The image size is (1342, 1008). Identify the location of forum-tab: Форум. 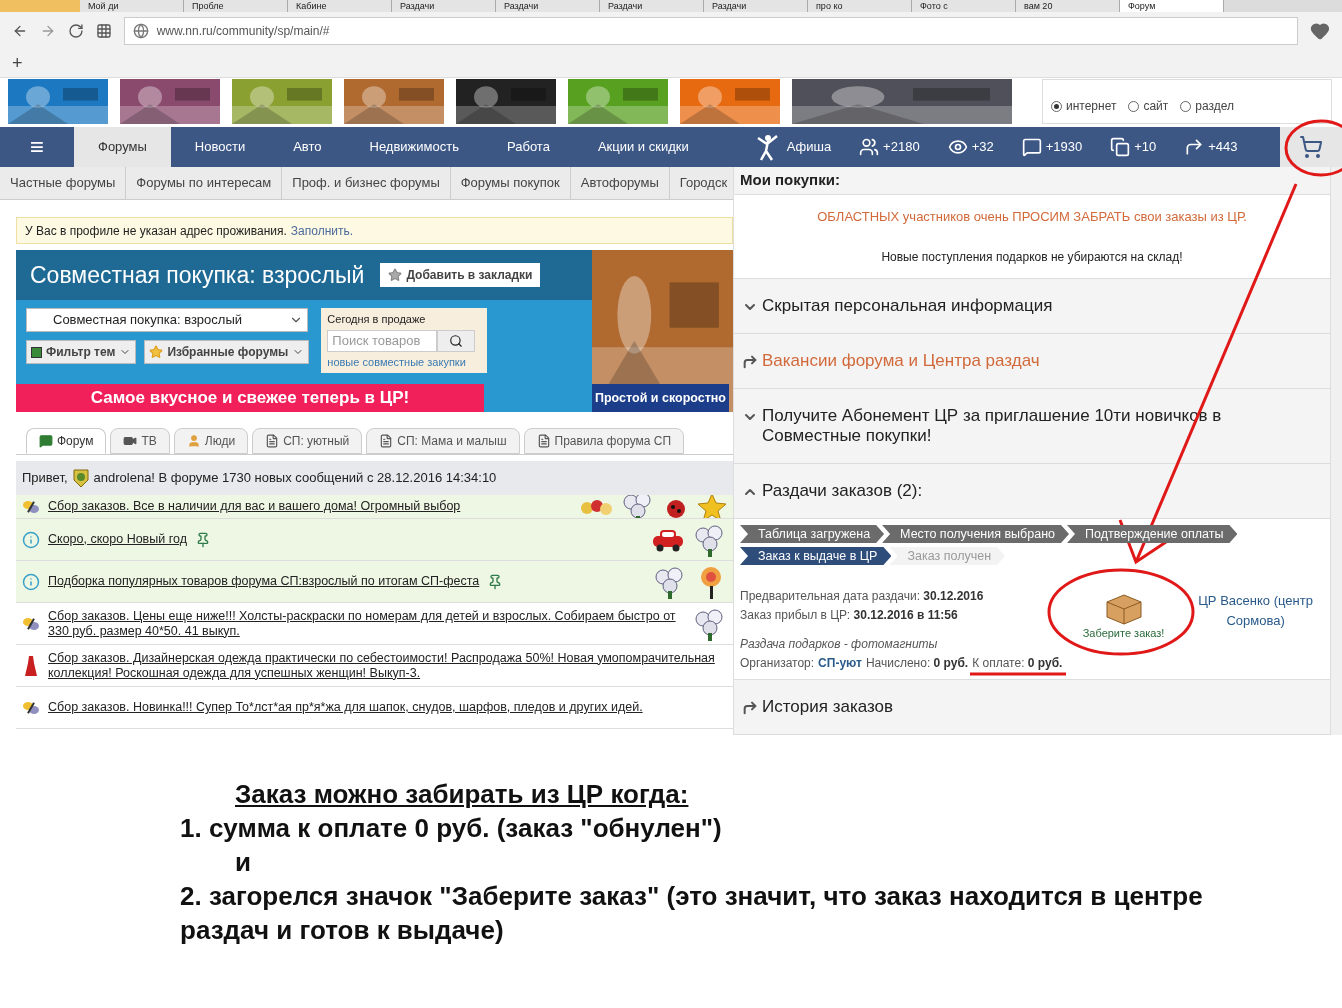
(66, 441).